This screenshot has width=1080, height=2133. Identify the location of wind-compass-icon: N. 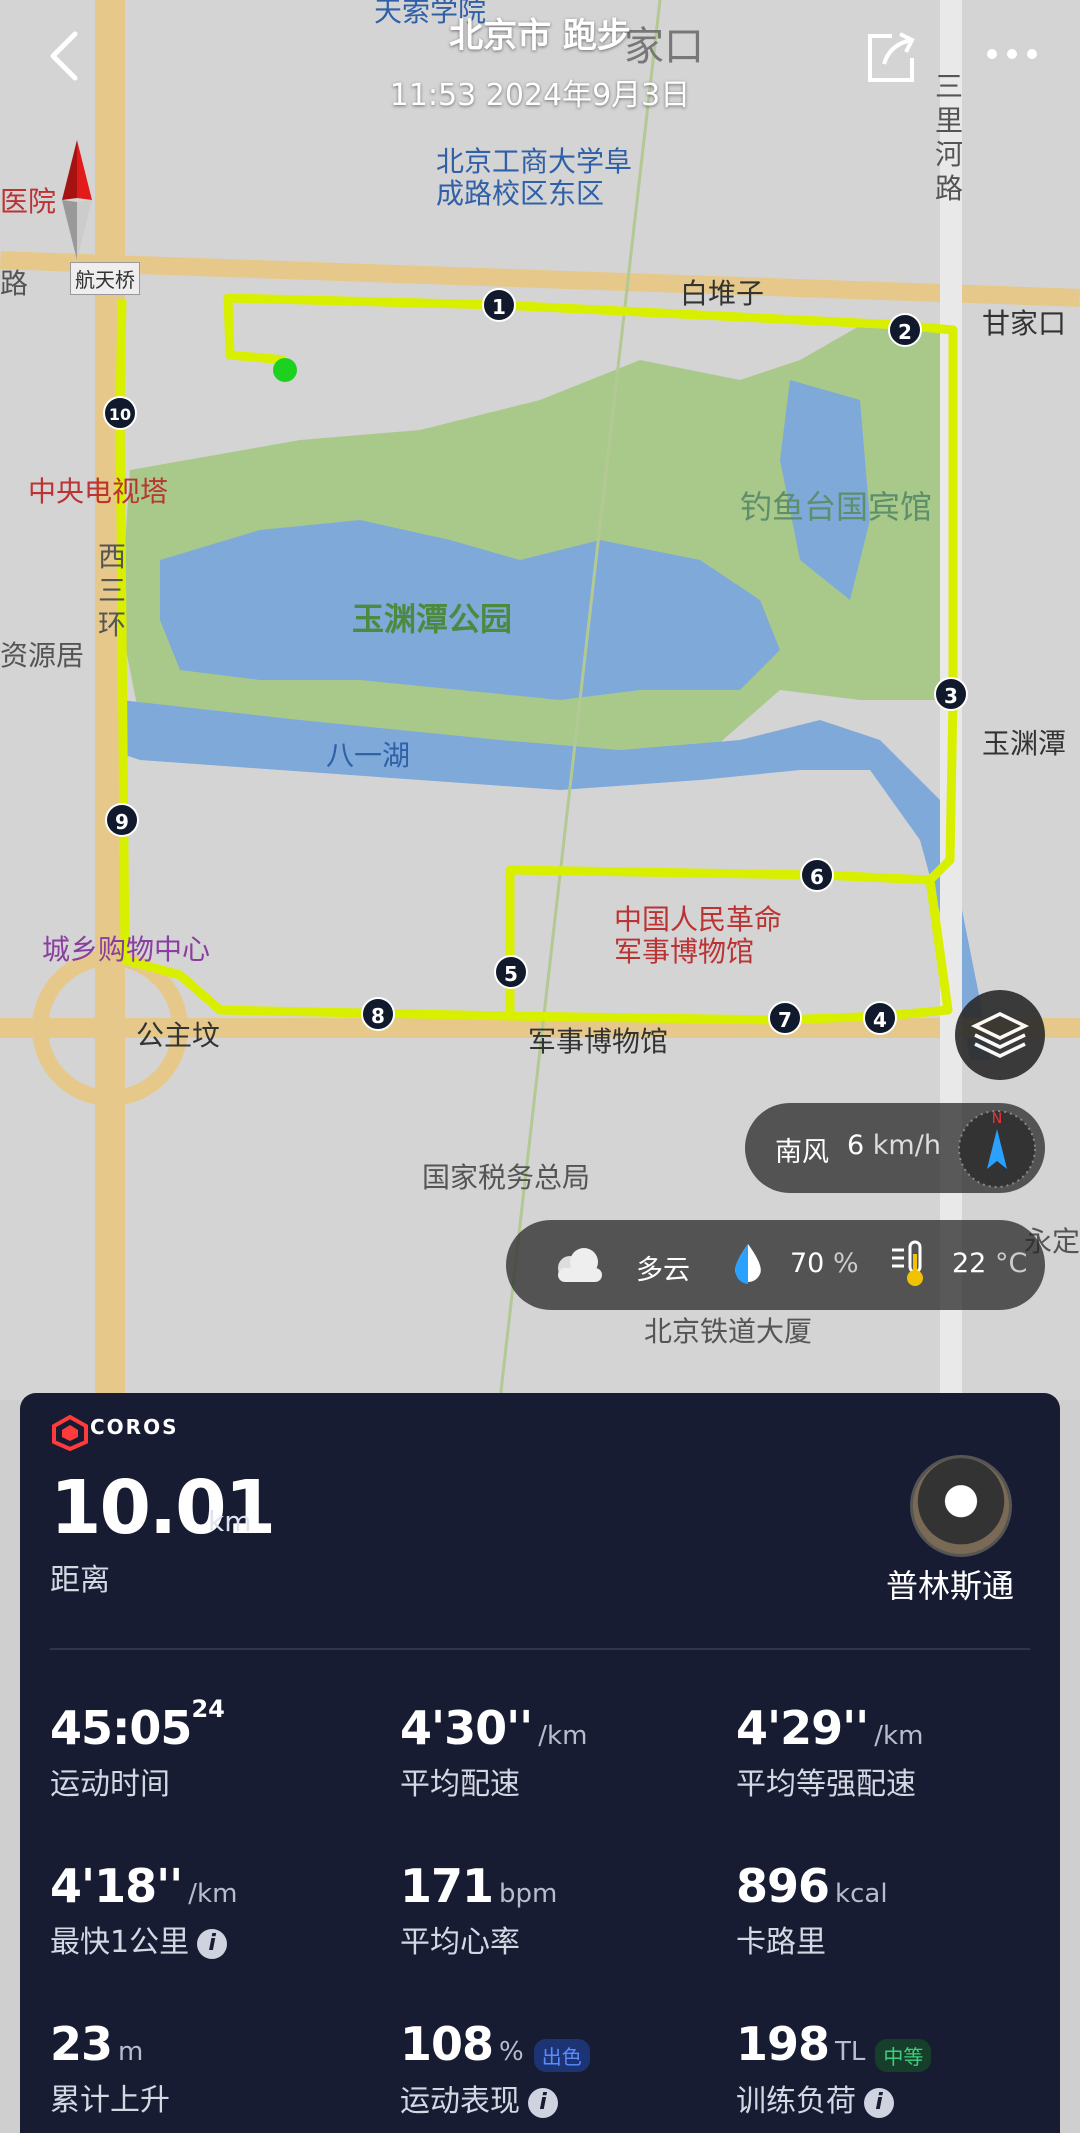
(997, 1149).